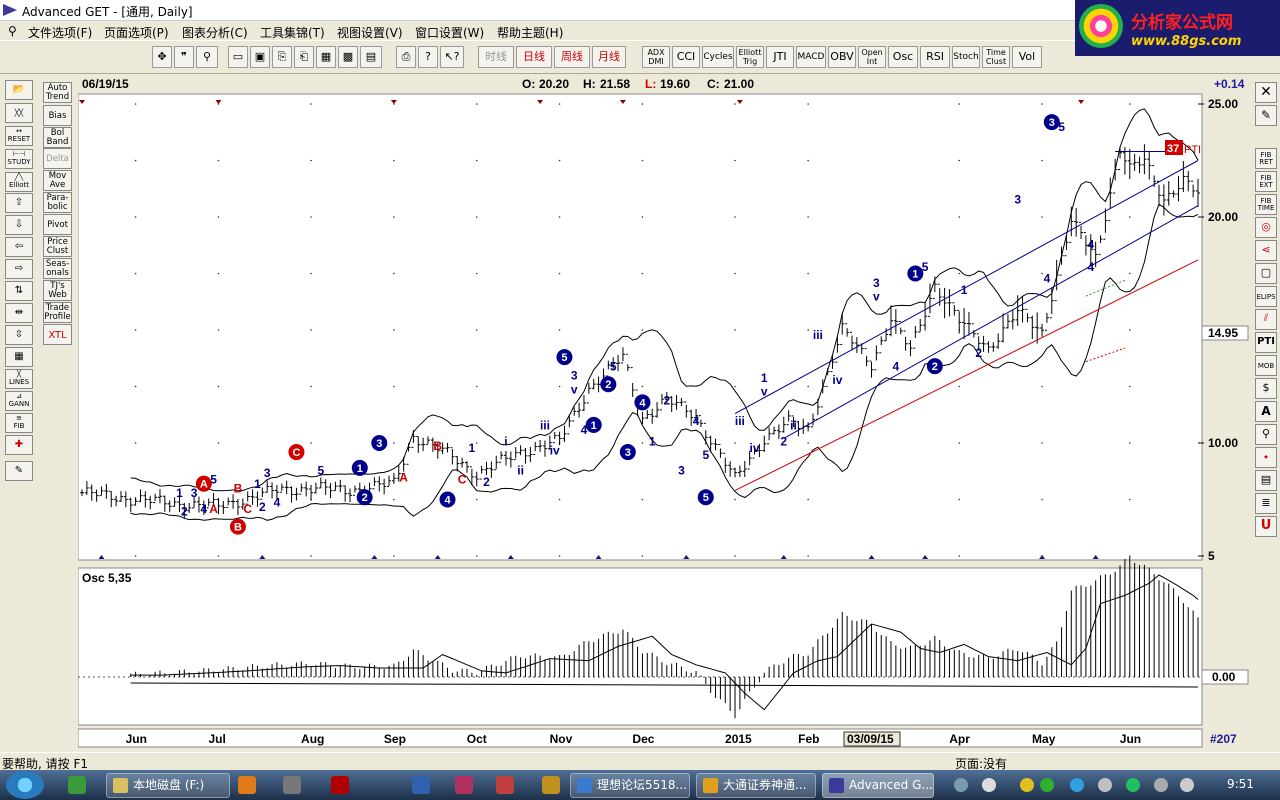  Describe the element at coordinates (530, 32) in the screenshot. I see `menu-help: 帮助主题(H)` at that location.